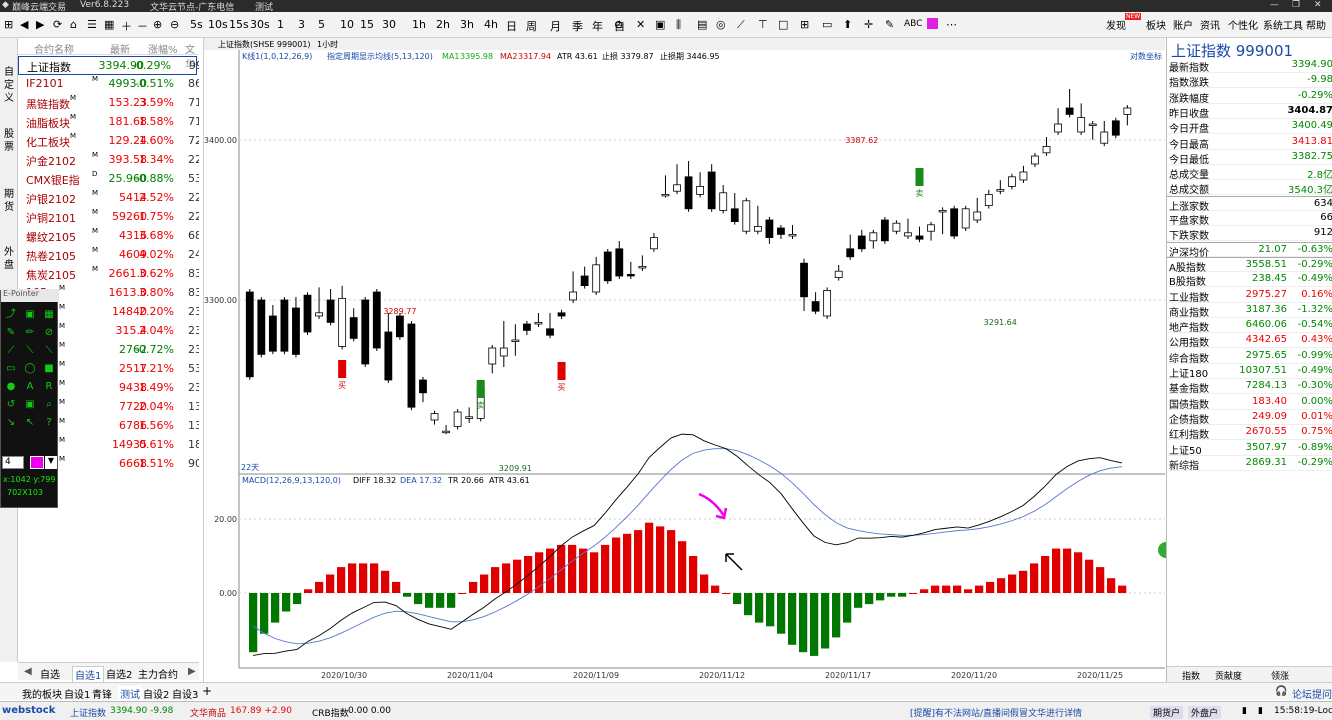  I want to click on epointer-undo-icon: ↺, so click(11, 405).